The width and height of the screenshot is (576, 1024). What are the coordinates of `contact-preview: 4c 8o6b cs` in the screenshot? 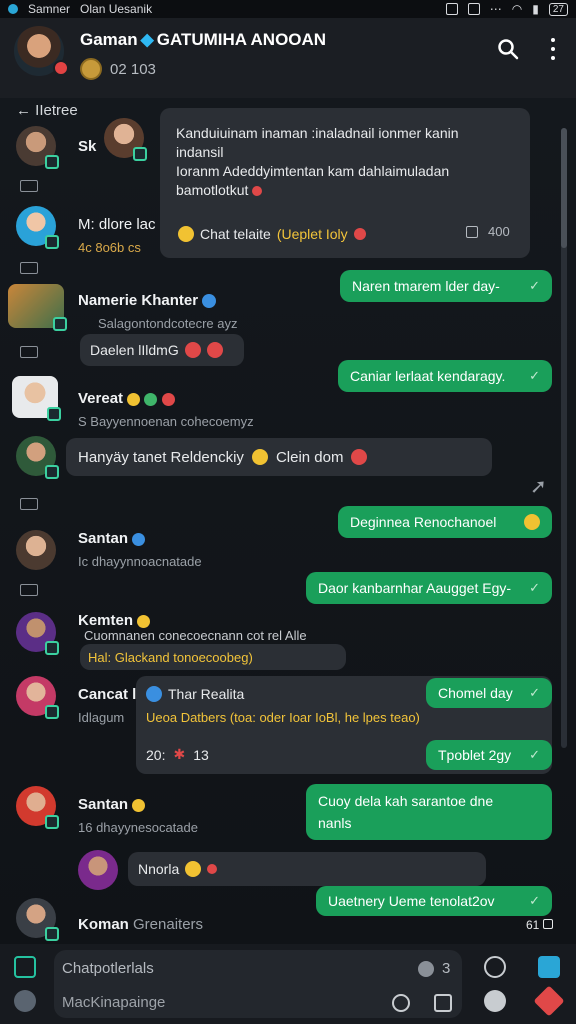 It's located at (109, 247).